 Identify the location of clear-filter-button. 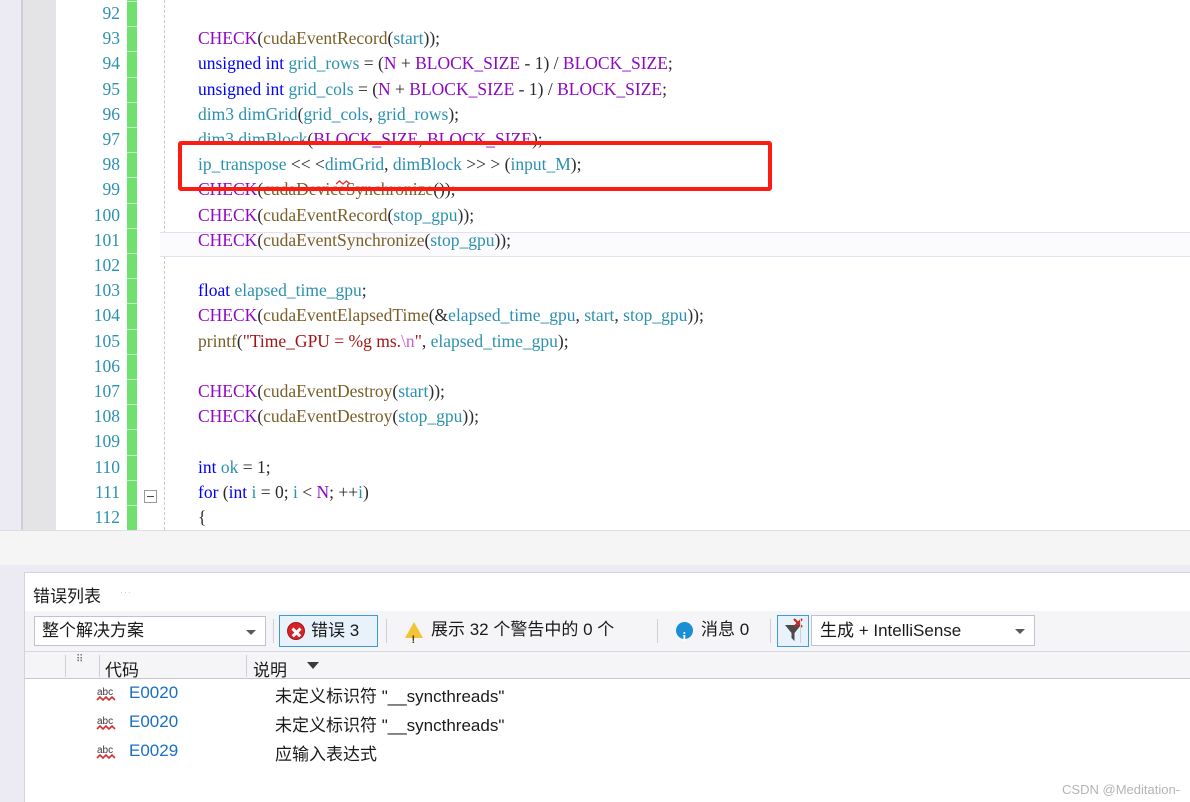
(793, 631).